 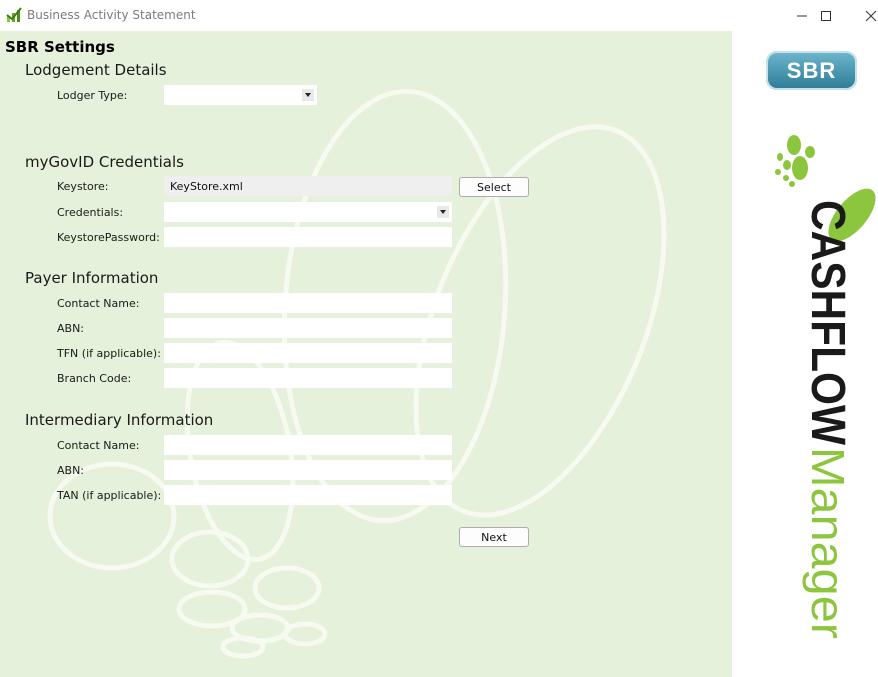 I want to click on intermediary-contact-label: Contact Name:, so click(x=98, y=445).